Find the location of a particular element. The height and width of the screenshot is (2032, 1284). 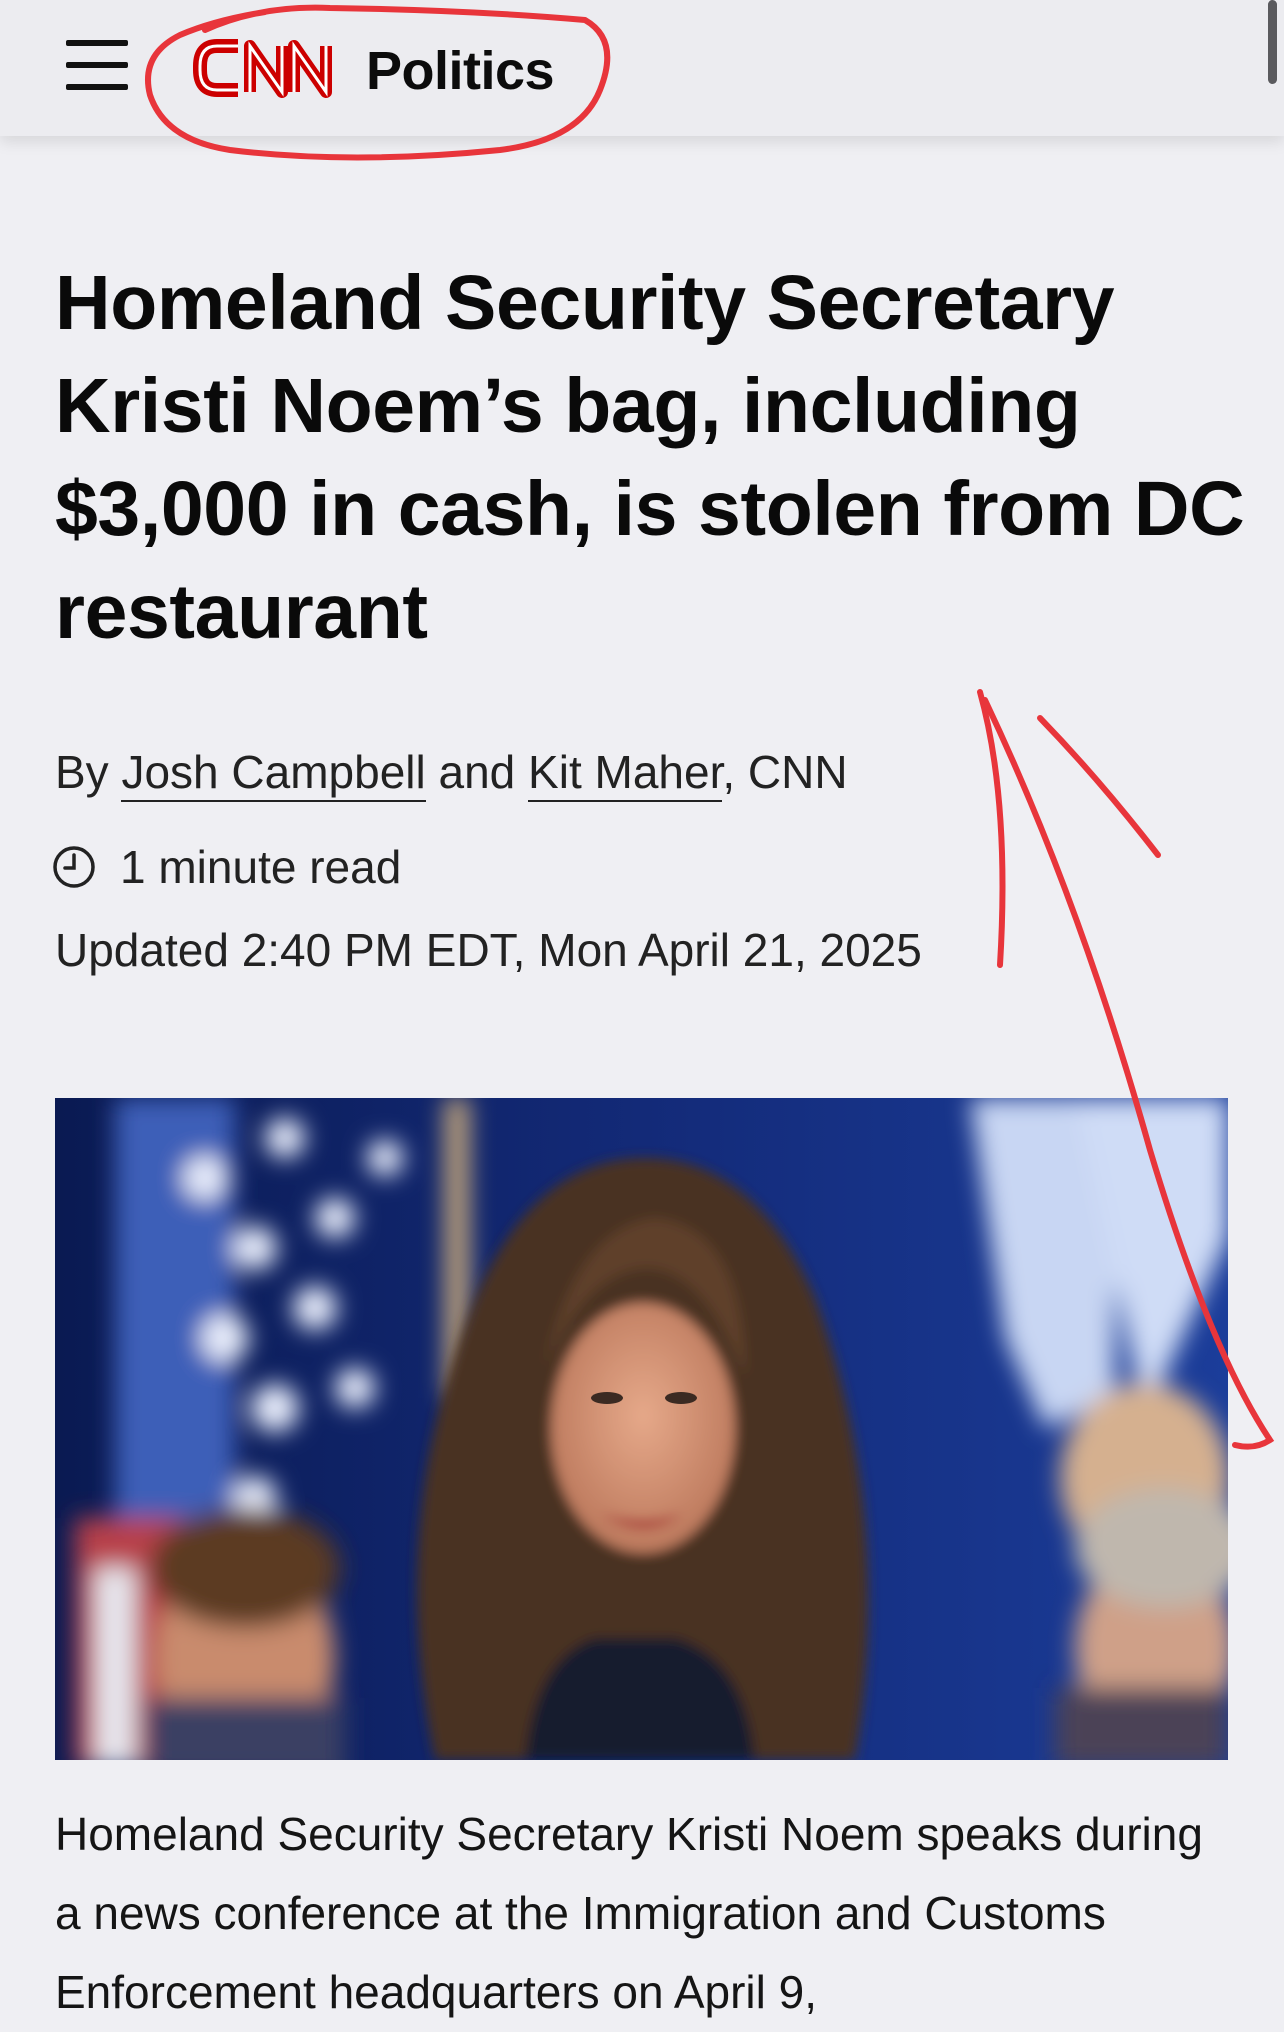

author-link-josh-campbell: Josh Campbell is located at coordinates (273, 774).